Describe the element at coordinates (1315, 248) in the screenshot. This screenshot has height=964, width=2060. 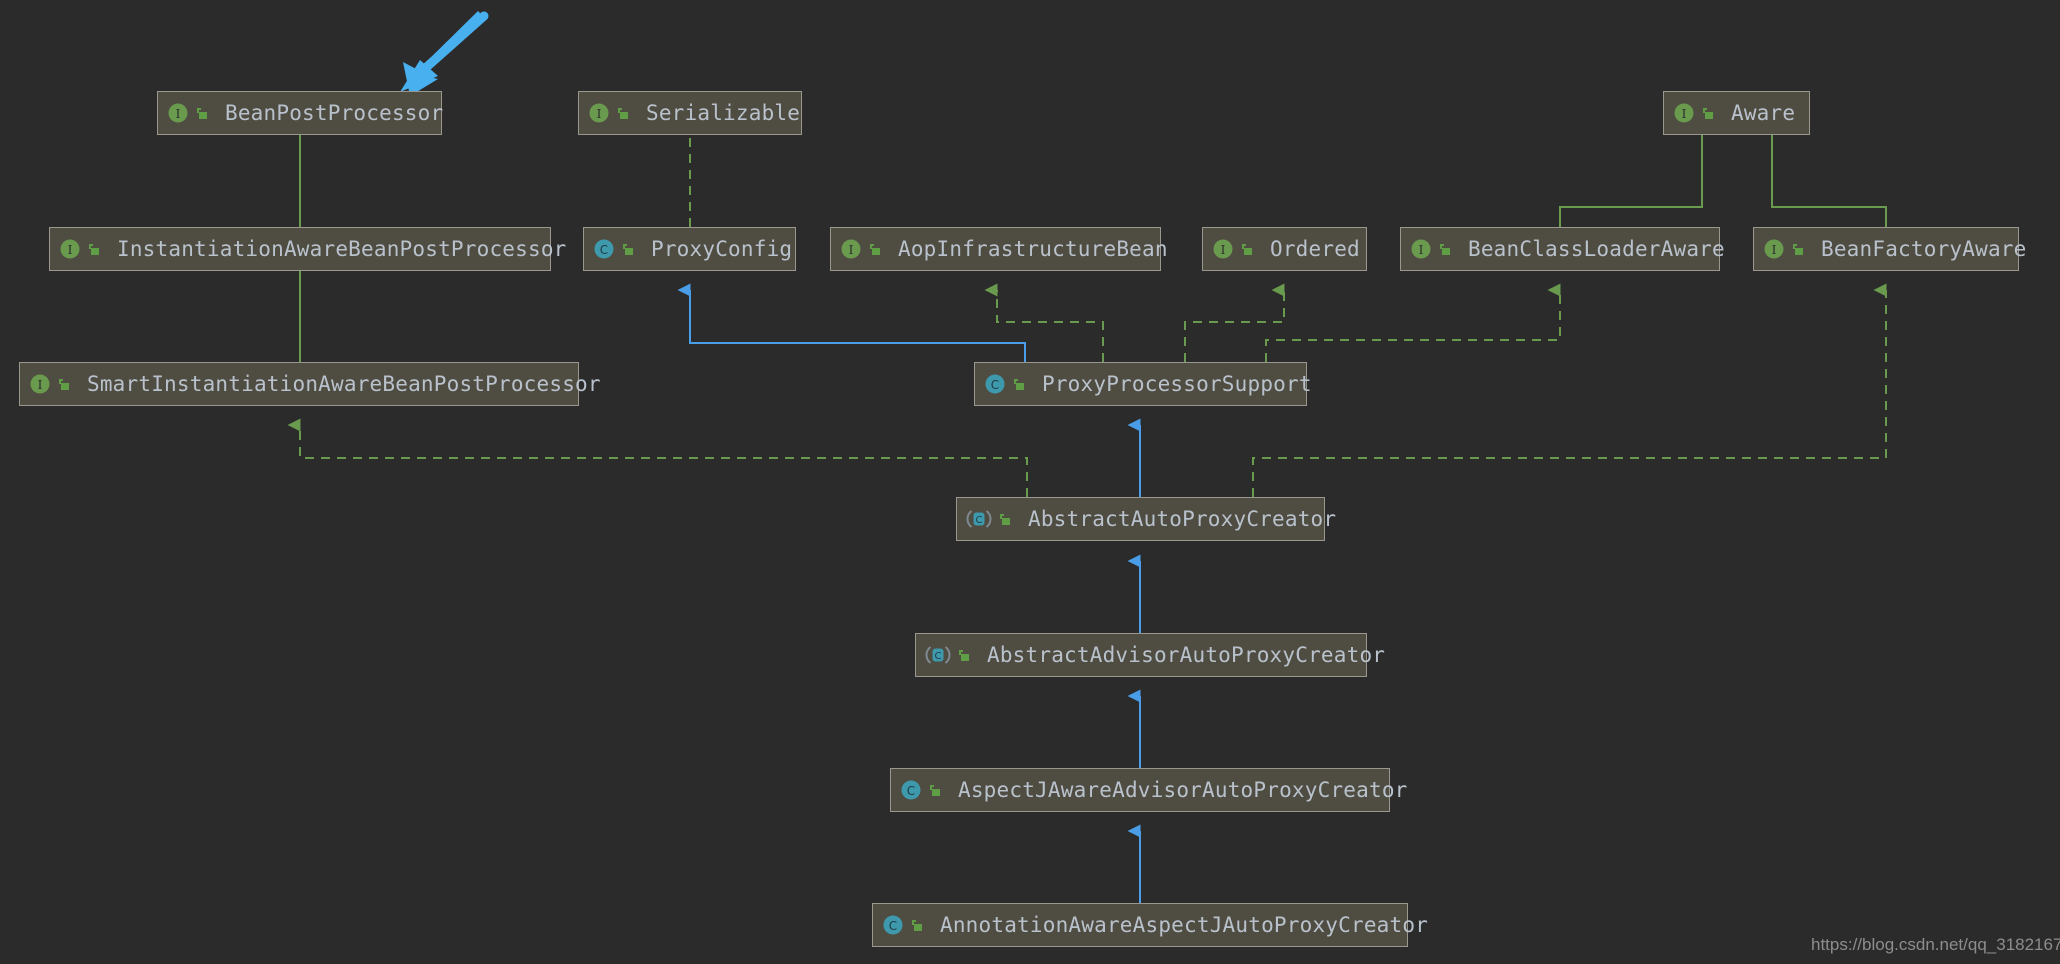
I see `node-label: Ordered` at that location.